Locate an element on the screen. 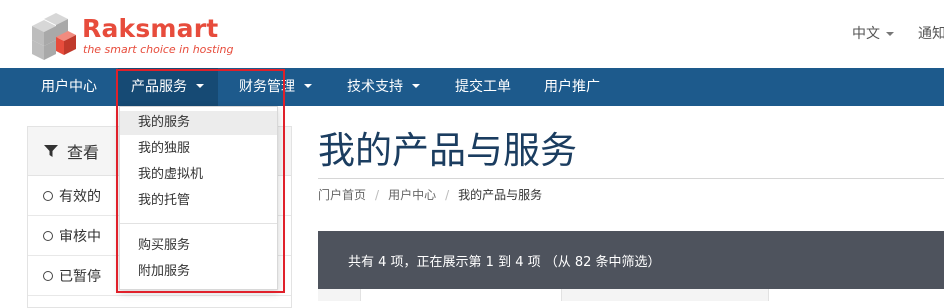 This screenshot has width=944, height=308. products-dropdown-menu: 我的服务 我的独服 我的虚拟机 我的托管 购买服务 附加服务 is located at coordinates (198, 198).